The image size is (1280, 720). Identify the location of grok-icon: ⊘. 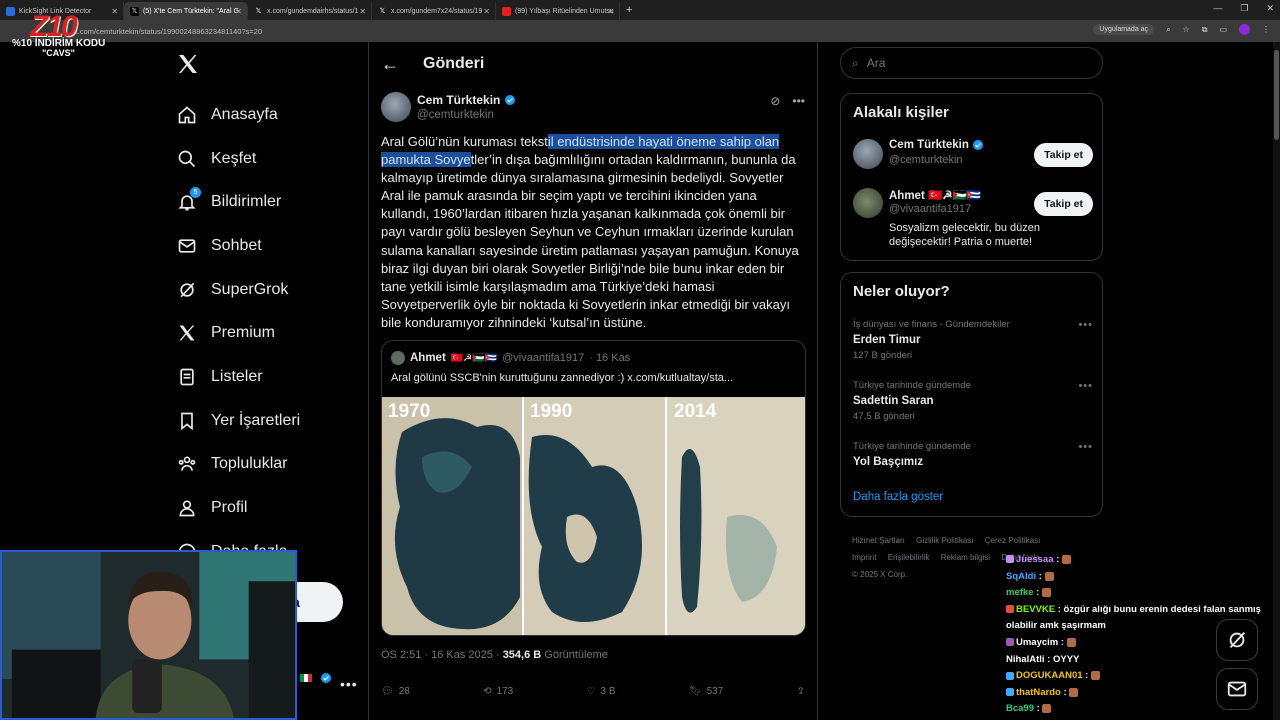
(775, 101).